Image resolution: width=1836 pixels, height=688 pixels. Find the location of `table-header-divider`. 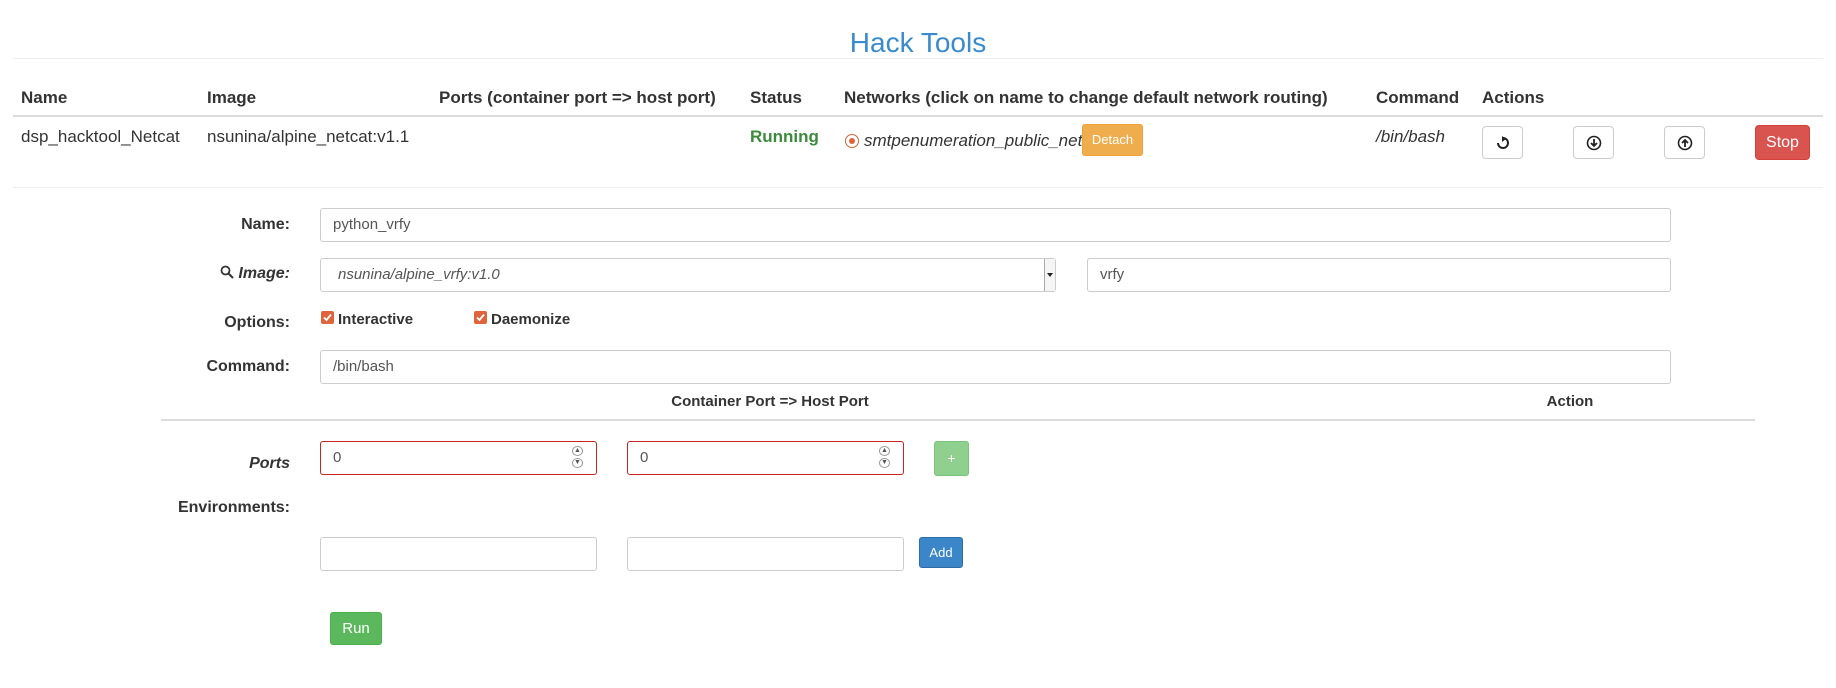

table-header-divider is located at coordinates (918, 116).